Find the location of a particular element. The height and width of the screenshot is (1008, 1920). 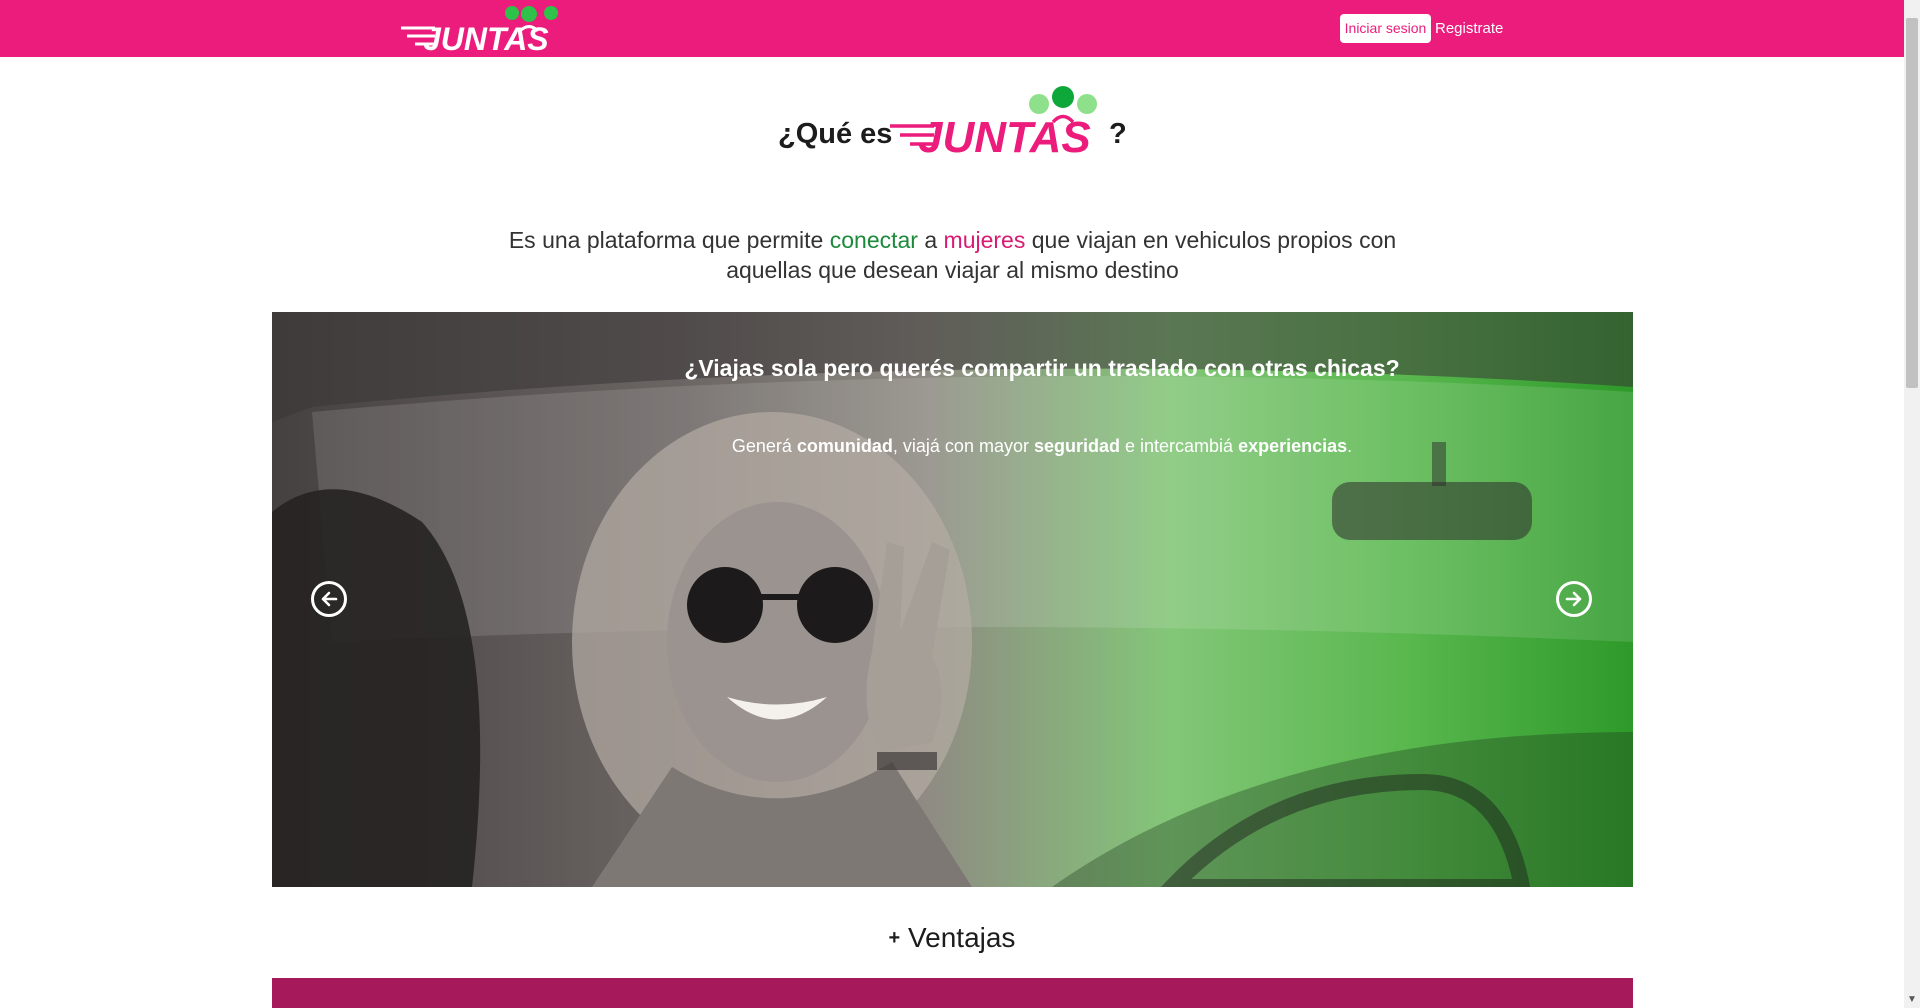

ventajas-section-band is located at coordinates (952, 993).